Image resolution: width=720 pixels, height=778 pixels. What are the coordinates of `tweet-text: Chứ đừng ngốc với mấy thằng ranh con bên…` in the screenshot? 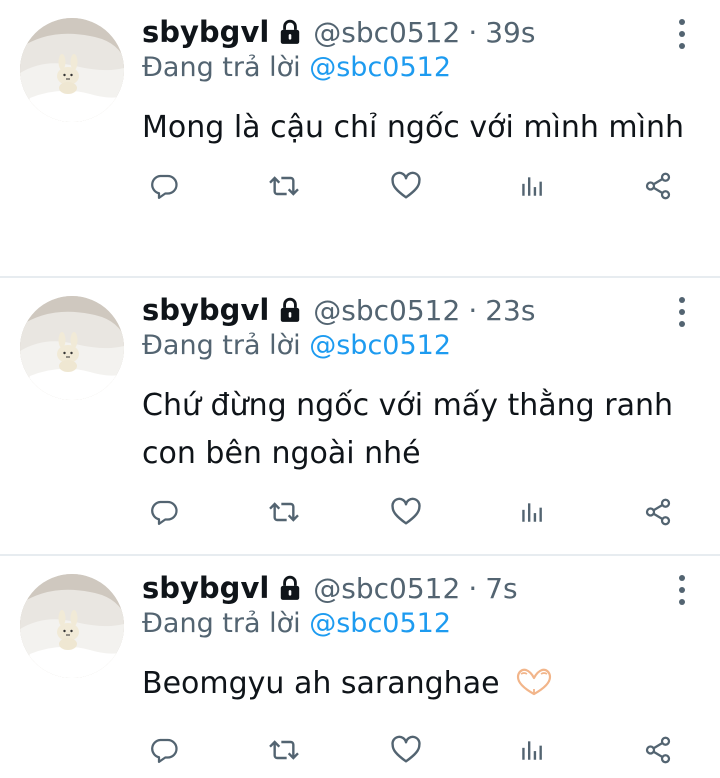 It's located at (407, 429).